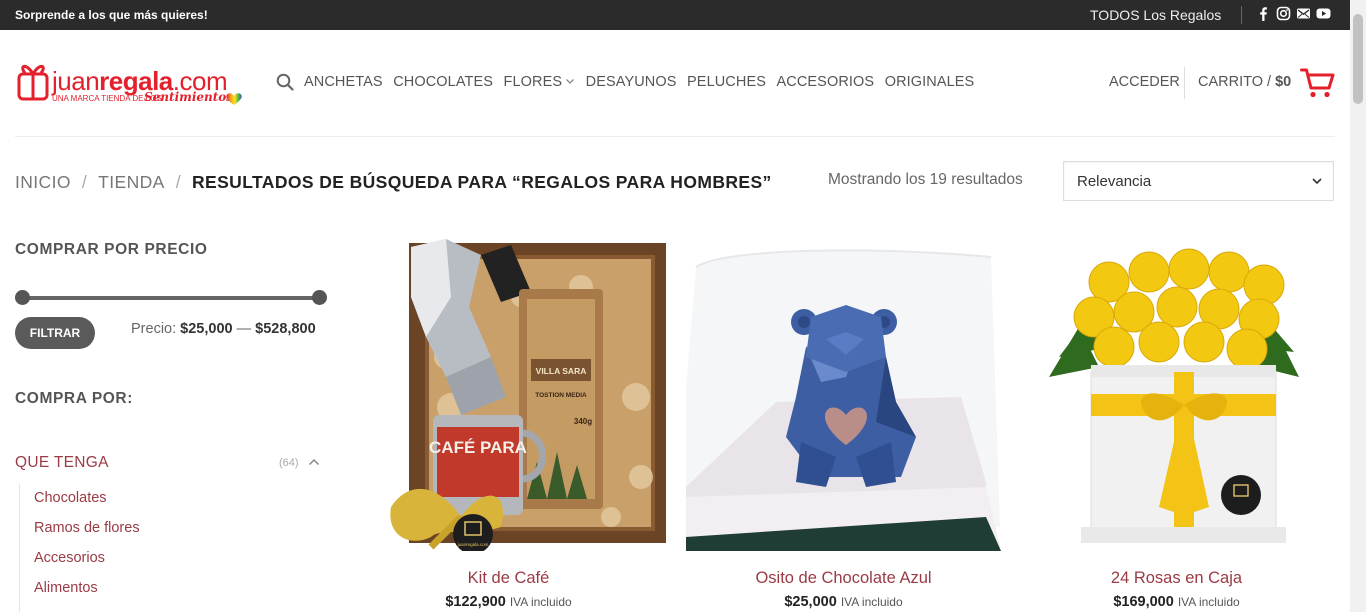 The width and height of the screenshot is (1366, 612). I want to click on breadcrumb-shop: TIENDA, so click(131, 182).